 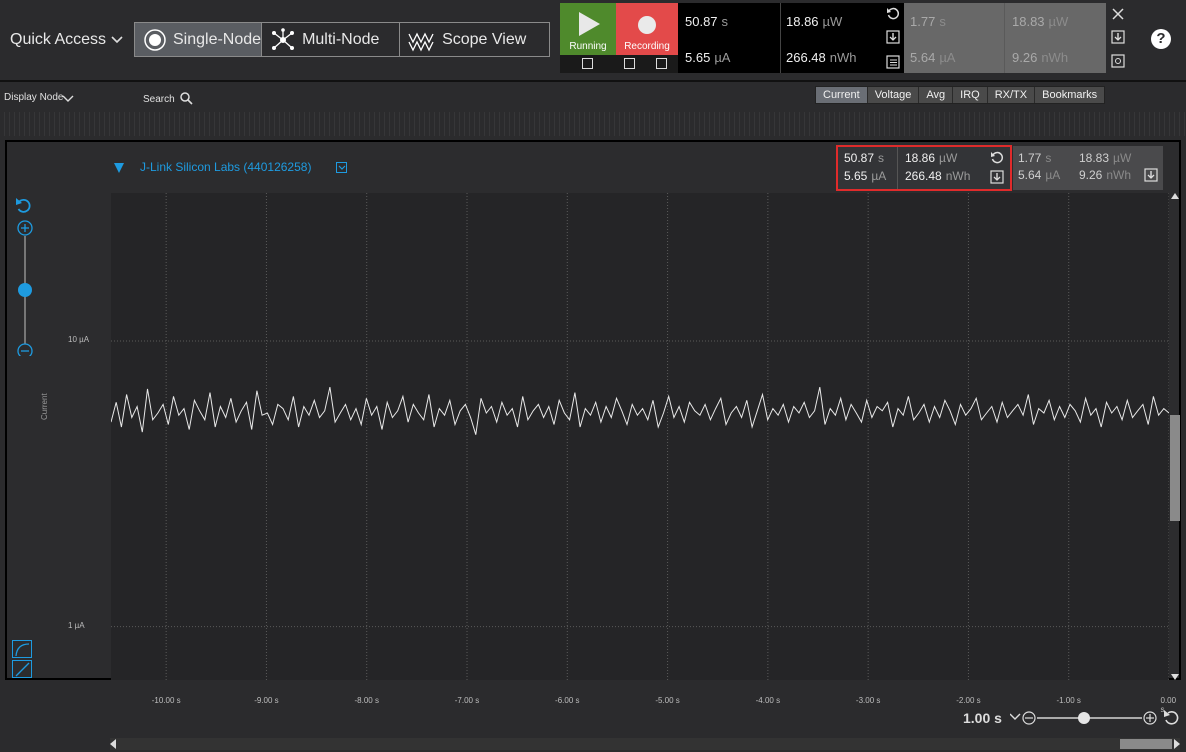 I want to click on measurement-actions, so click(x=893, y=38).